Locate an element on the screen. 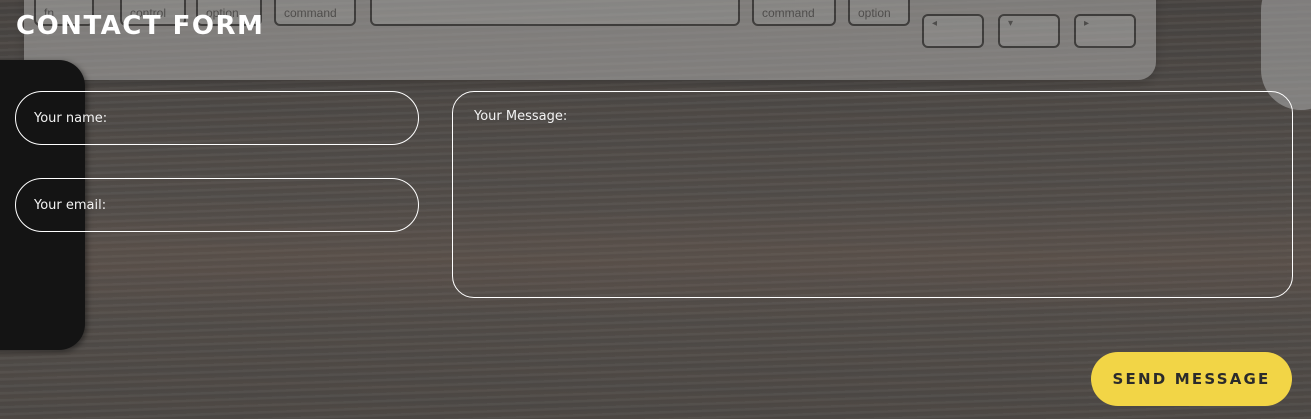 The width and height of the screenshot is (1311, 419). send-message-button: SEND MESSAGE is located at coordinates (1191, 379).